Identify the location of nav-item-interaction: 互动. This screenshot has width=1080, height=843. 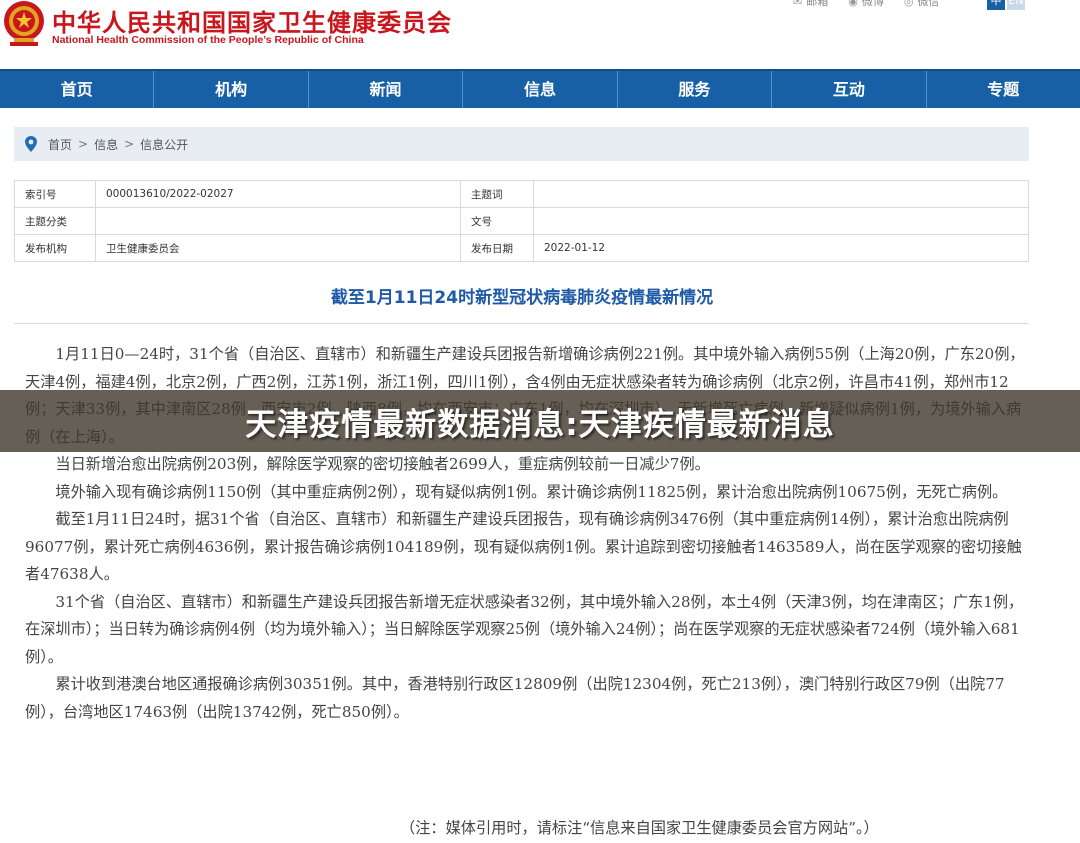
(849, 89).